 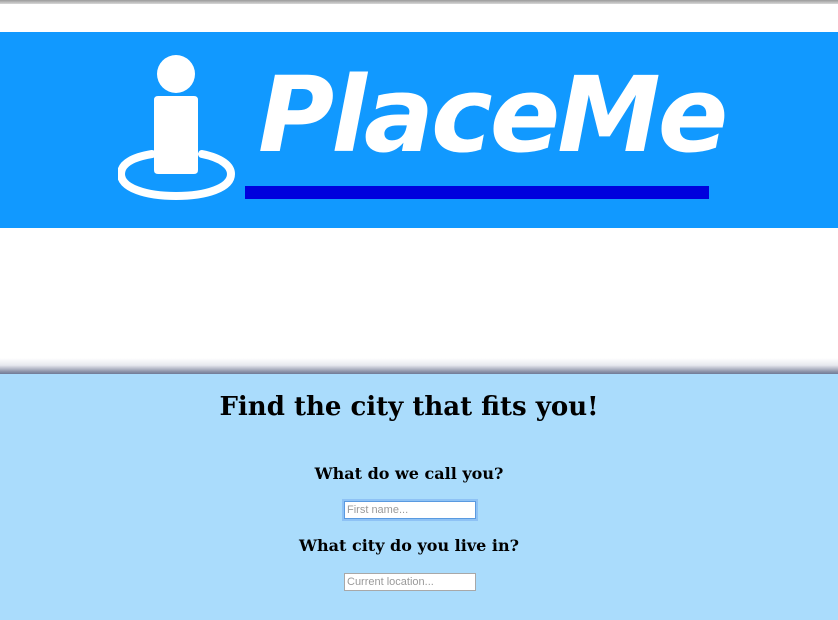 I want to click on current-location-input, so click(x=410, y=582).